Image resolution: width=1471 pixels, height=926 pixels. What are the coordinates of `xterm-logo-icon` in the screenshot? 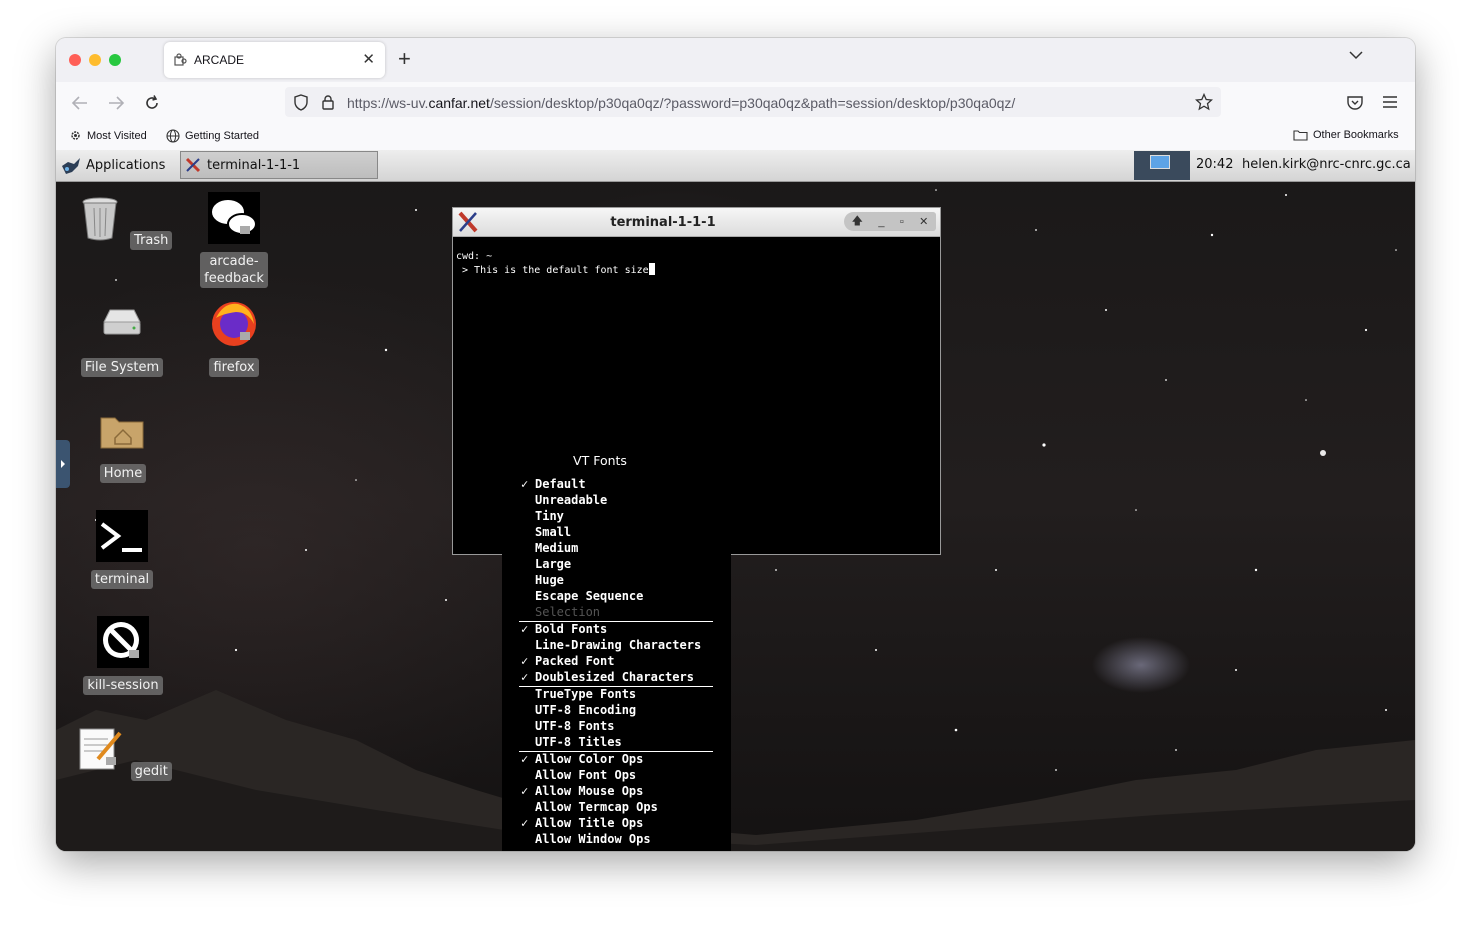 It's located at (193, 165).